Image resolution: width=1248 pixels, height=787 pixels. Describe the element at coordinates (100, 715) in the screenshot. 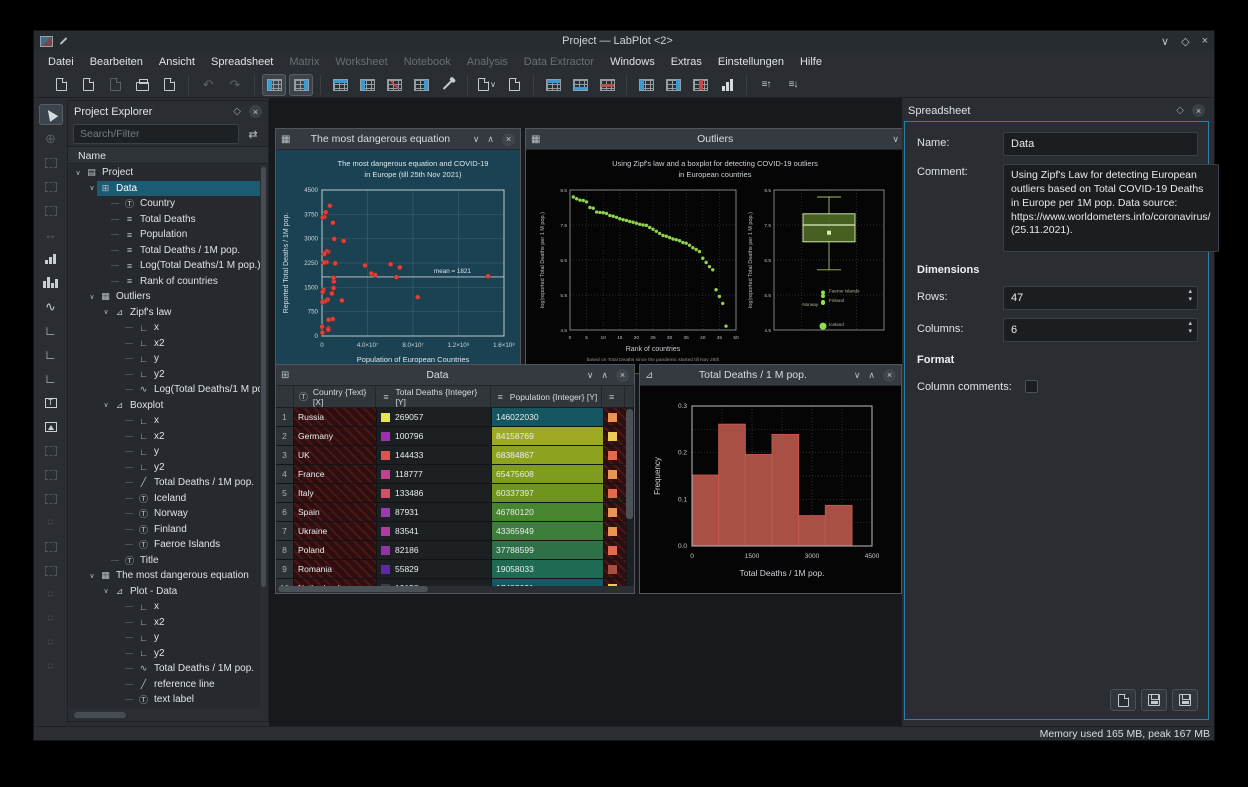

I see `tree-horizontal-scrollbar` at that location.